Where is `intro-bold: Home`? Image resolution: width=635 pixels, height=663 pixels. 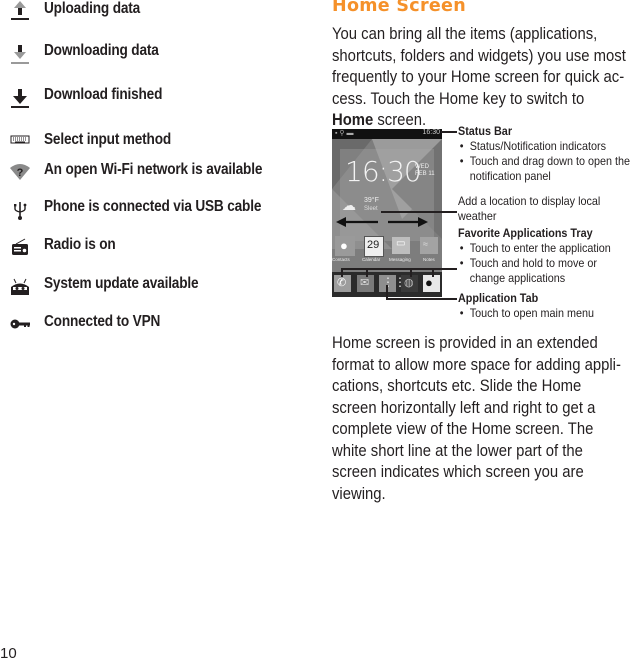
intro-bold: Home is located at coordinates (353, 120).